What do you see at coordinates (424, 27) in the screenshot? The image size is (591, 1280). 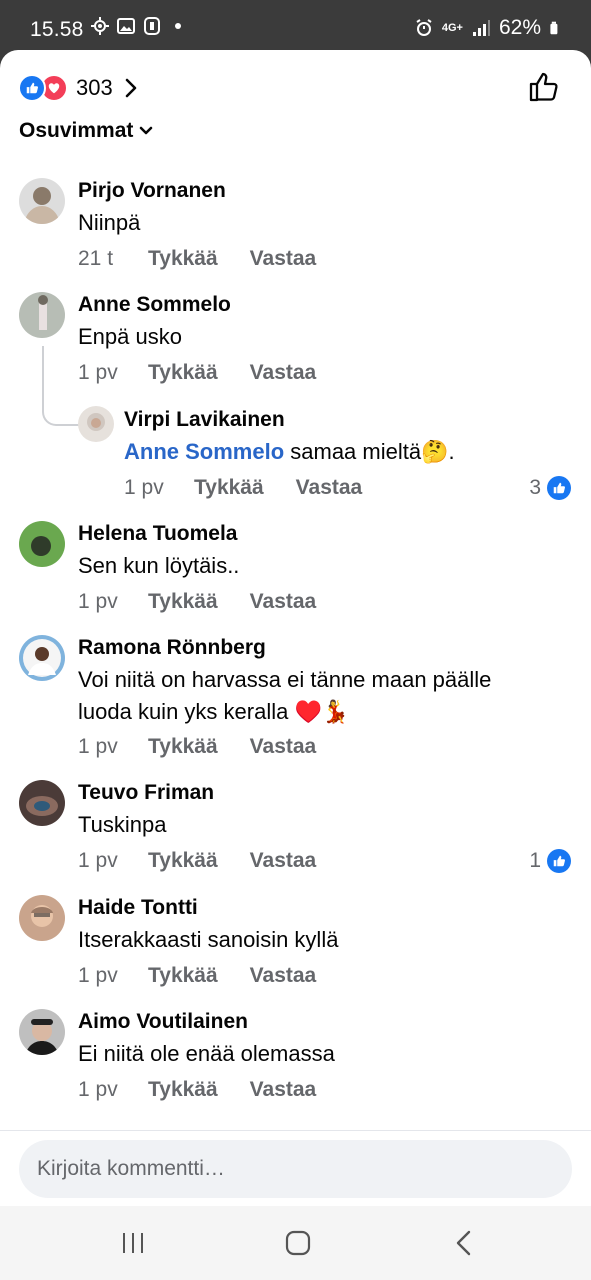 I see `alarm-icon` at bounding box center [424, 27].